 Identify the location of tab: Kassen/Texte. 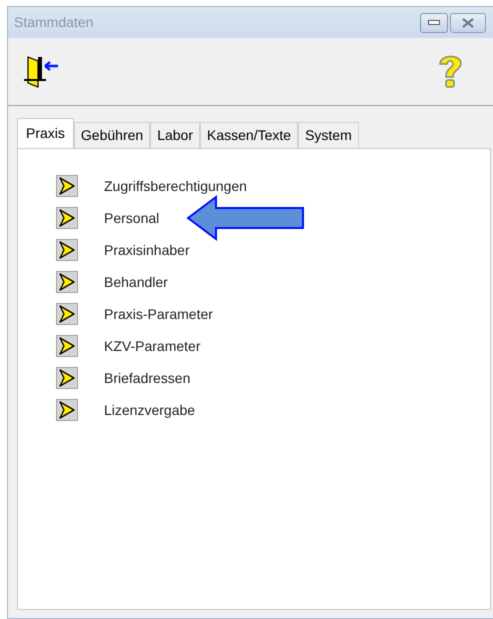
(249, 135).